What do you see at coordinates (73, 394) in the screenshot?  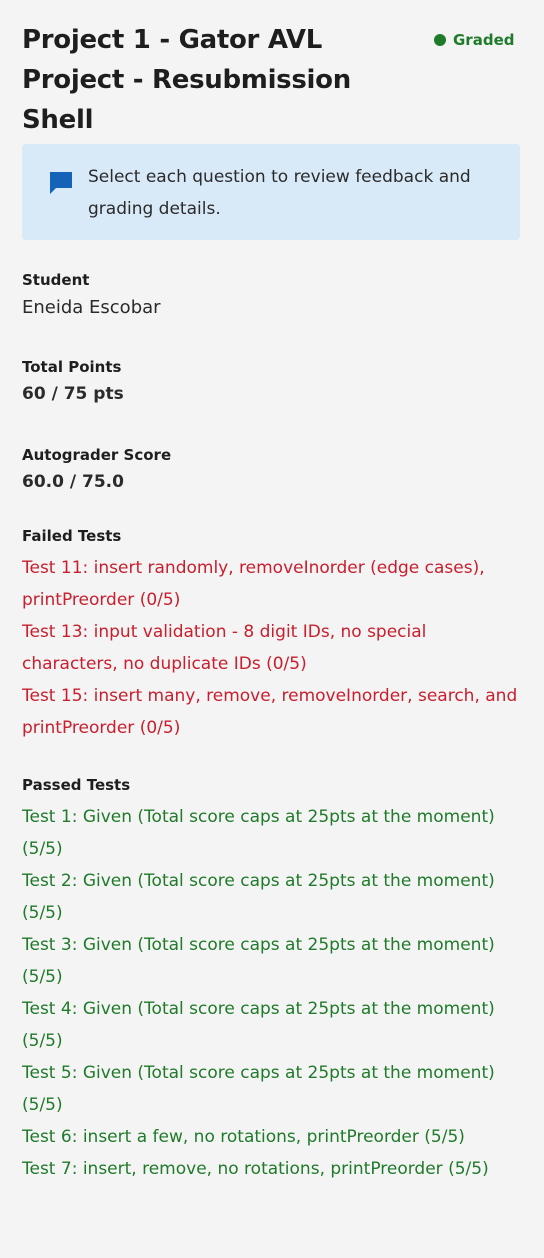 I see `total-points-value: 60 / 75 pts` at bounding box center [73, 394].